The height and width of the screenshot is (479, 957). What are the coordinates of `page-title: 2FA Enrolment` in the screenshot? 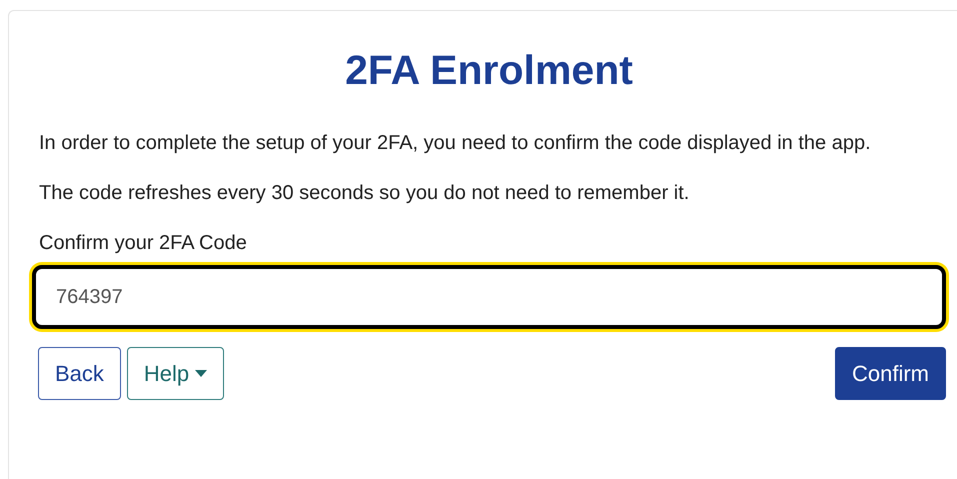 It's located at (489, 70).